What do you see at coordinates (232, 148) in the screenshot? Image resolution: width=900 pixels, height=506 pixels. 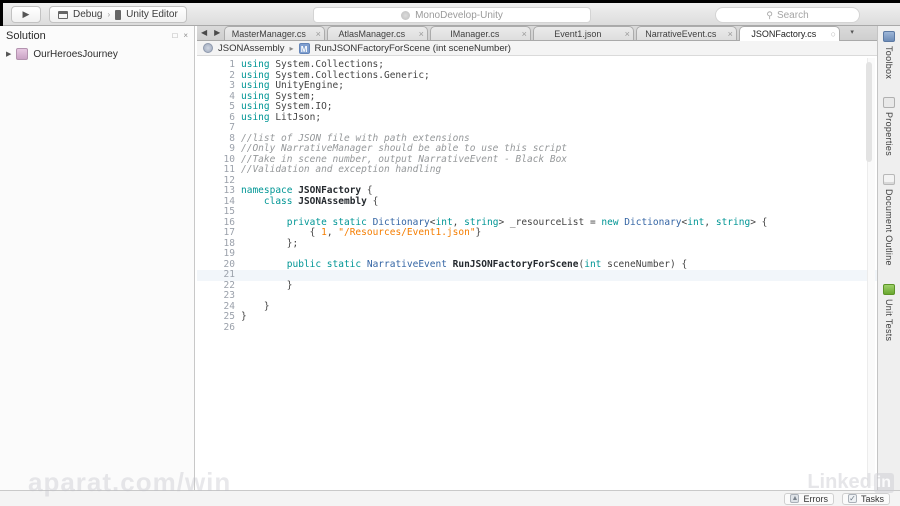 I see `line-number: 9` at bounding box center [232, 148].